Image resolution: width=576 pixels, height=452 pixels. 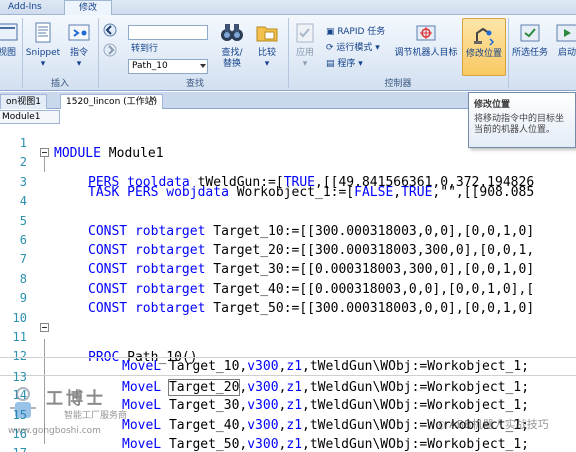 What do you see at coordinates (288, 341) in the screenshot?
I see `code-line: 11 PROC Path_10()` at bounding box center [288, 341].